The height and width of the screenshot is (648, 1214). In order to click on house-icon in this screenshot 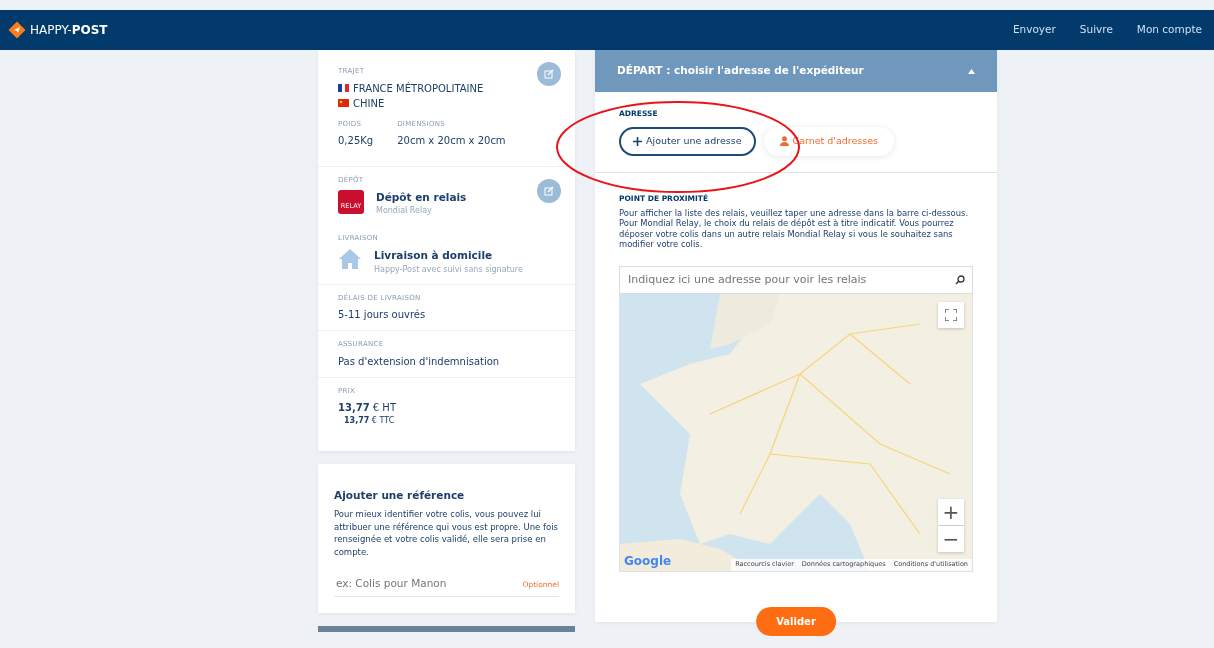, I will do `click(350, 258)`.